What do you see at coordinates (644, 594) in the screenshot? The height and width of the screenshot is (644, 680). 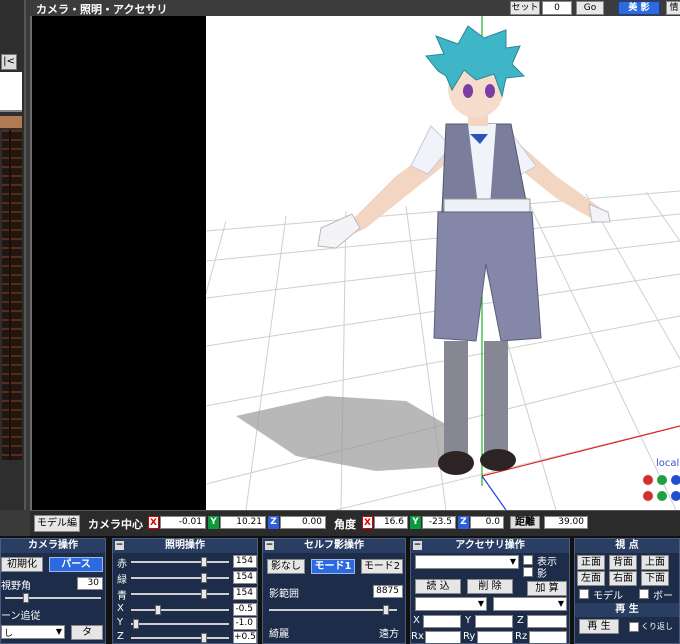 I see `bone-checkbox` at bounding box center [644, 594].